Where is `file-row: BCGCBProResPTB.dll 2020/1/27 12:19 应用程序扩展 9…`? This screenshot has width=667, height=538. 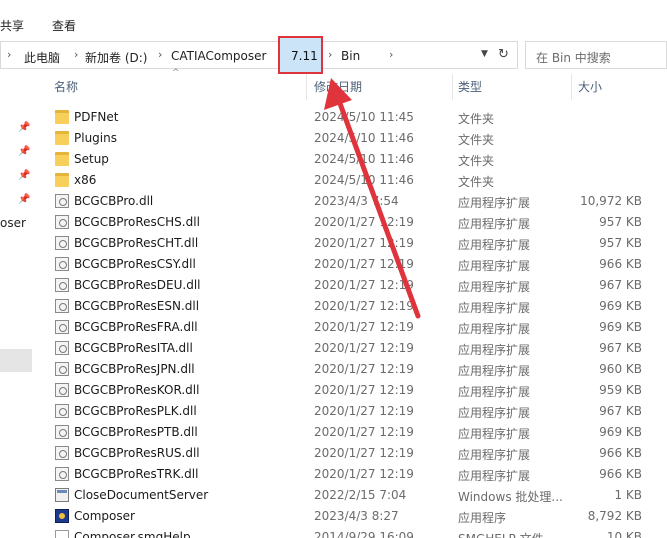
file-row: BCGCBProResPTB.dll 2020/1/27 12:19 应用程序扩展 9… is located at coordinates (350, 432).